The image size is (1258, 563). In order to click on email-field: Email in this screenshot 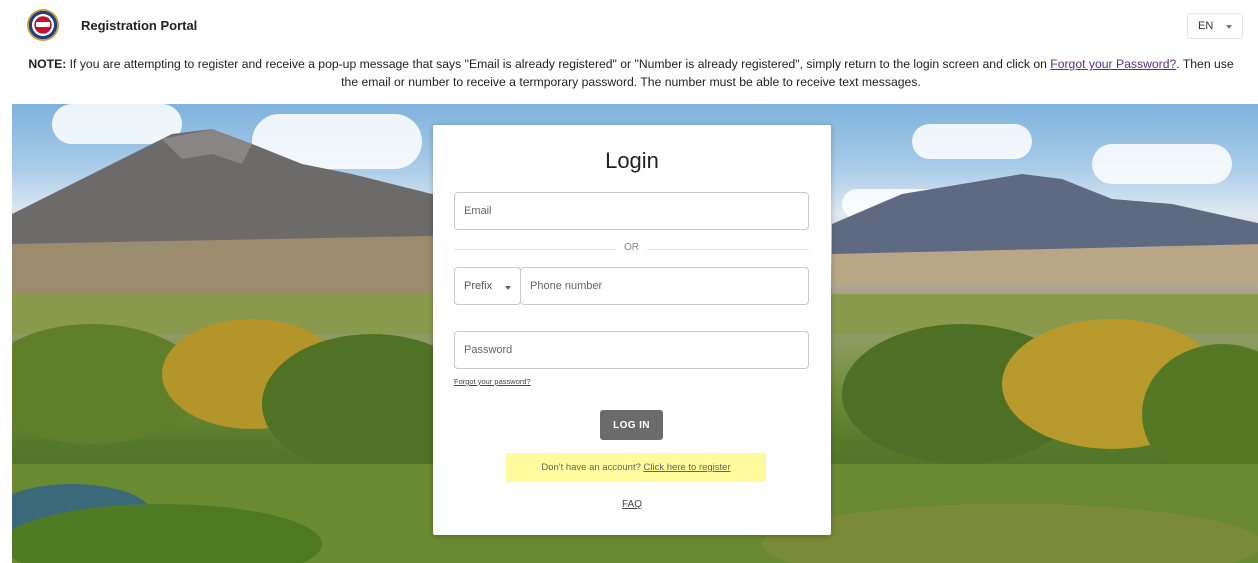, I will do `click(631, 211)`.